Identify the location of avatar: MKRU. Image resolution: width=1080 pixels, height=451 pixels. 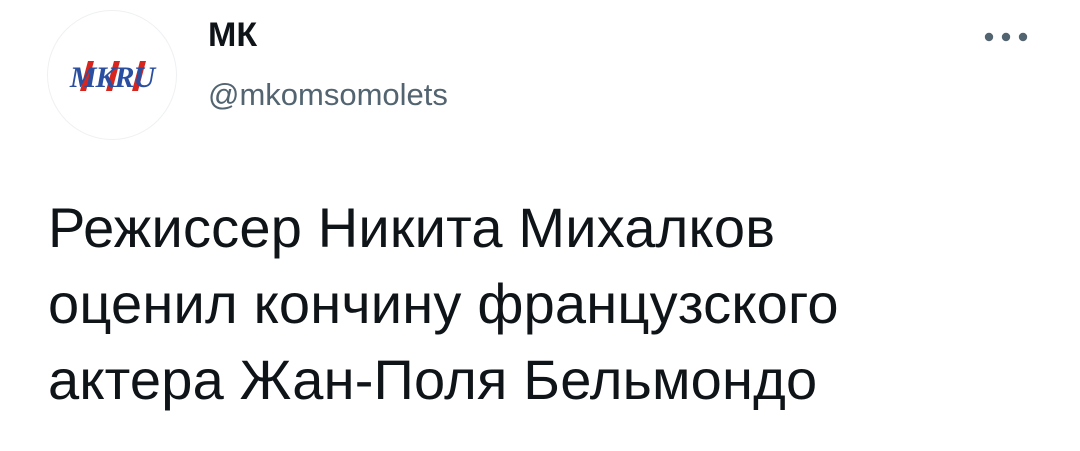
(112, 75).